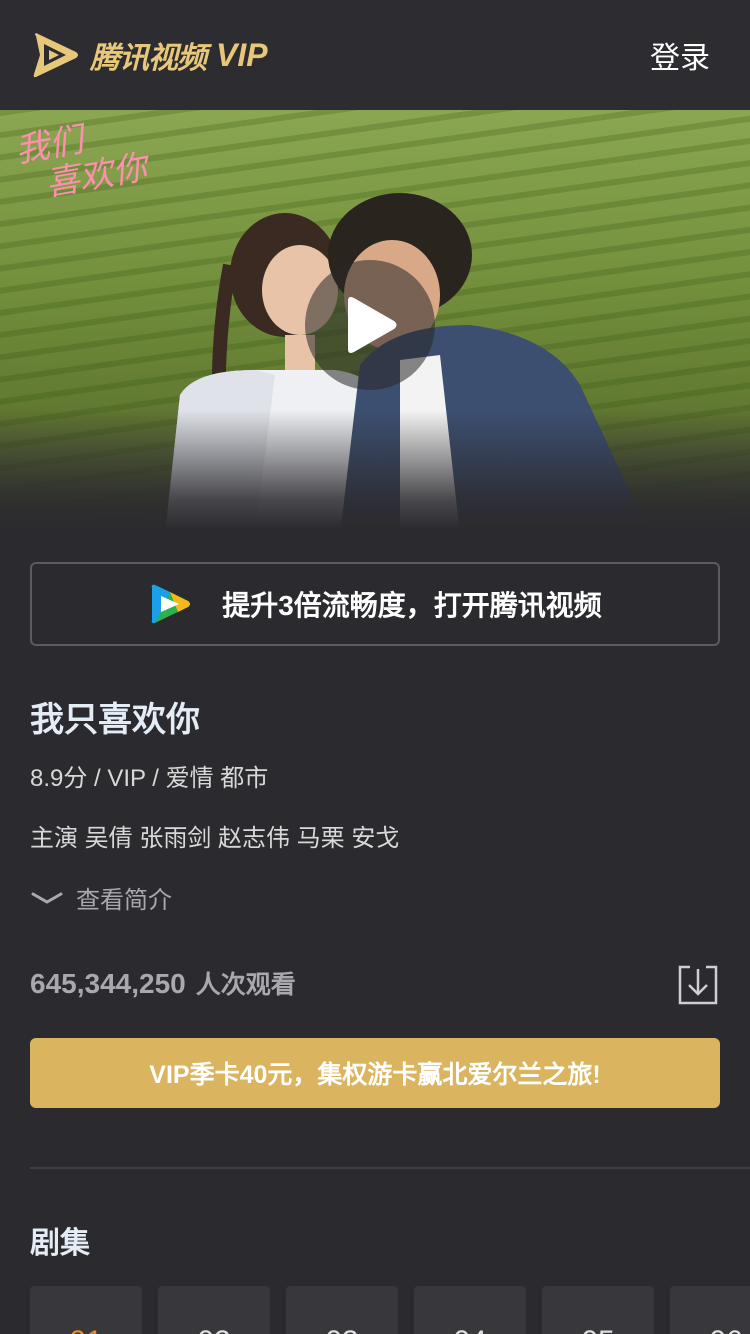 Image resolution: width=750 pixels, height=1334 pixels. What do you see at coordinates (124, 900) in the screenshot?
I see `synopsis-label: 查看简介` at bounding box center [124, 900].